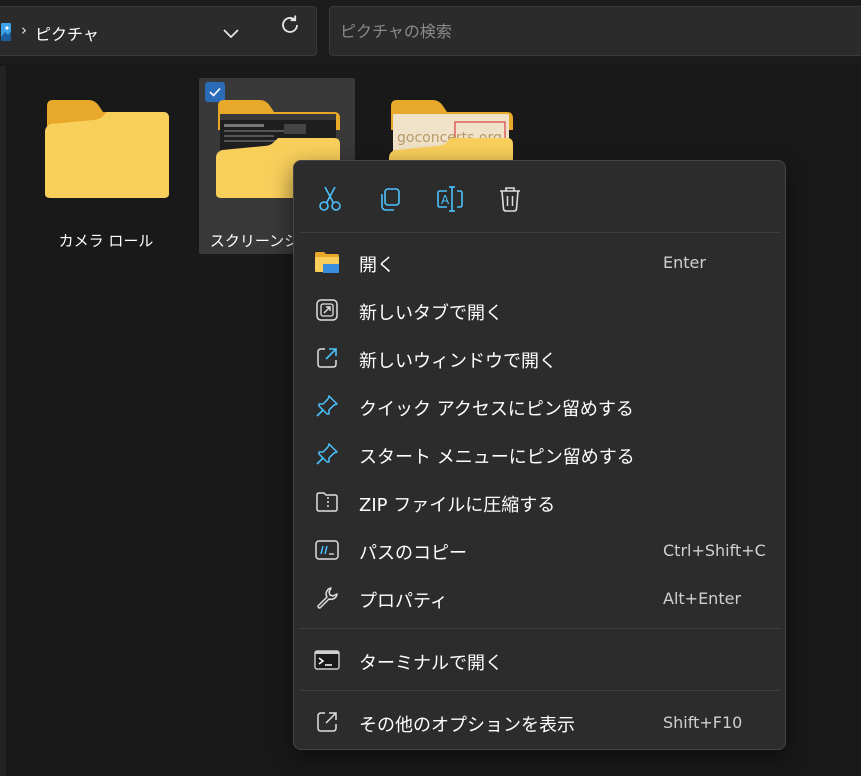  Describe the element at coordinates (327, 358) in the screenshot. I see `open-in-new-window-icon` at that location.